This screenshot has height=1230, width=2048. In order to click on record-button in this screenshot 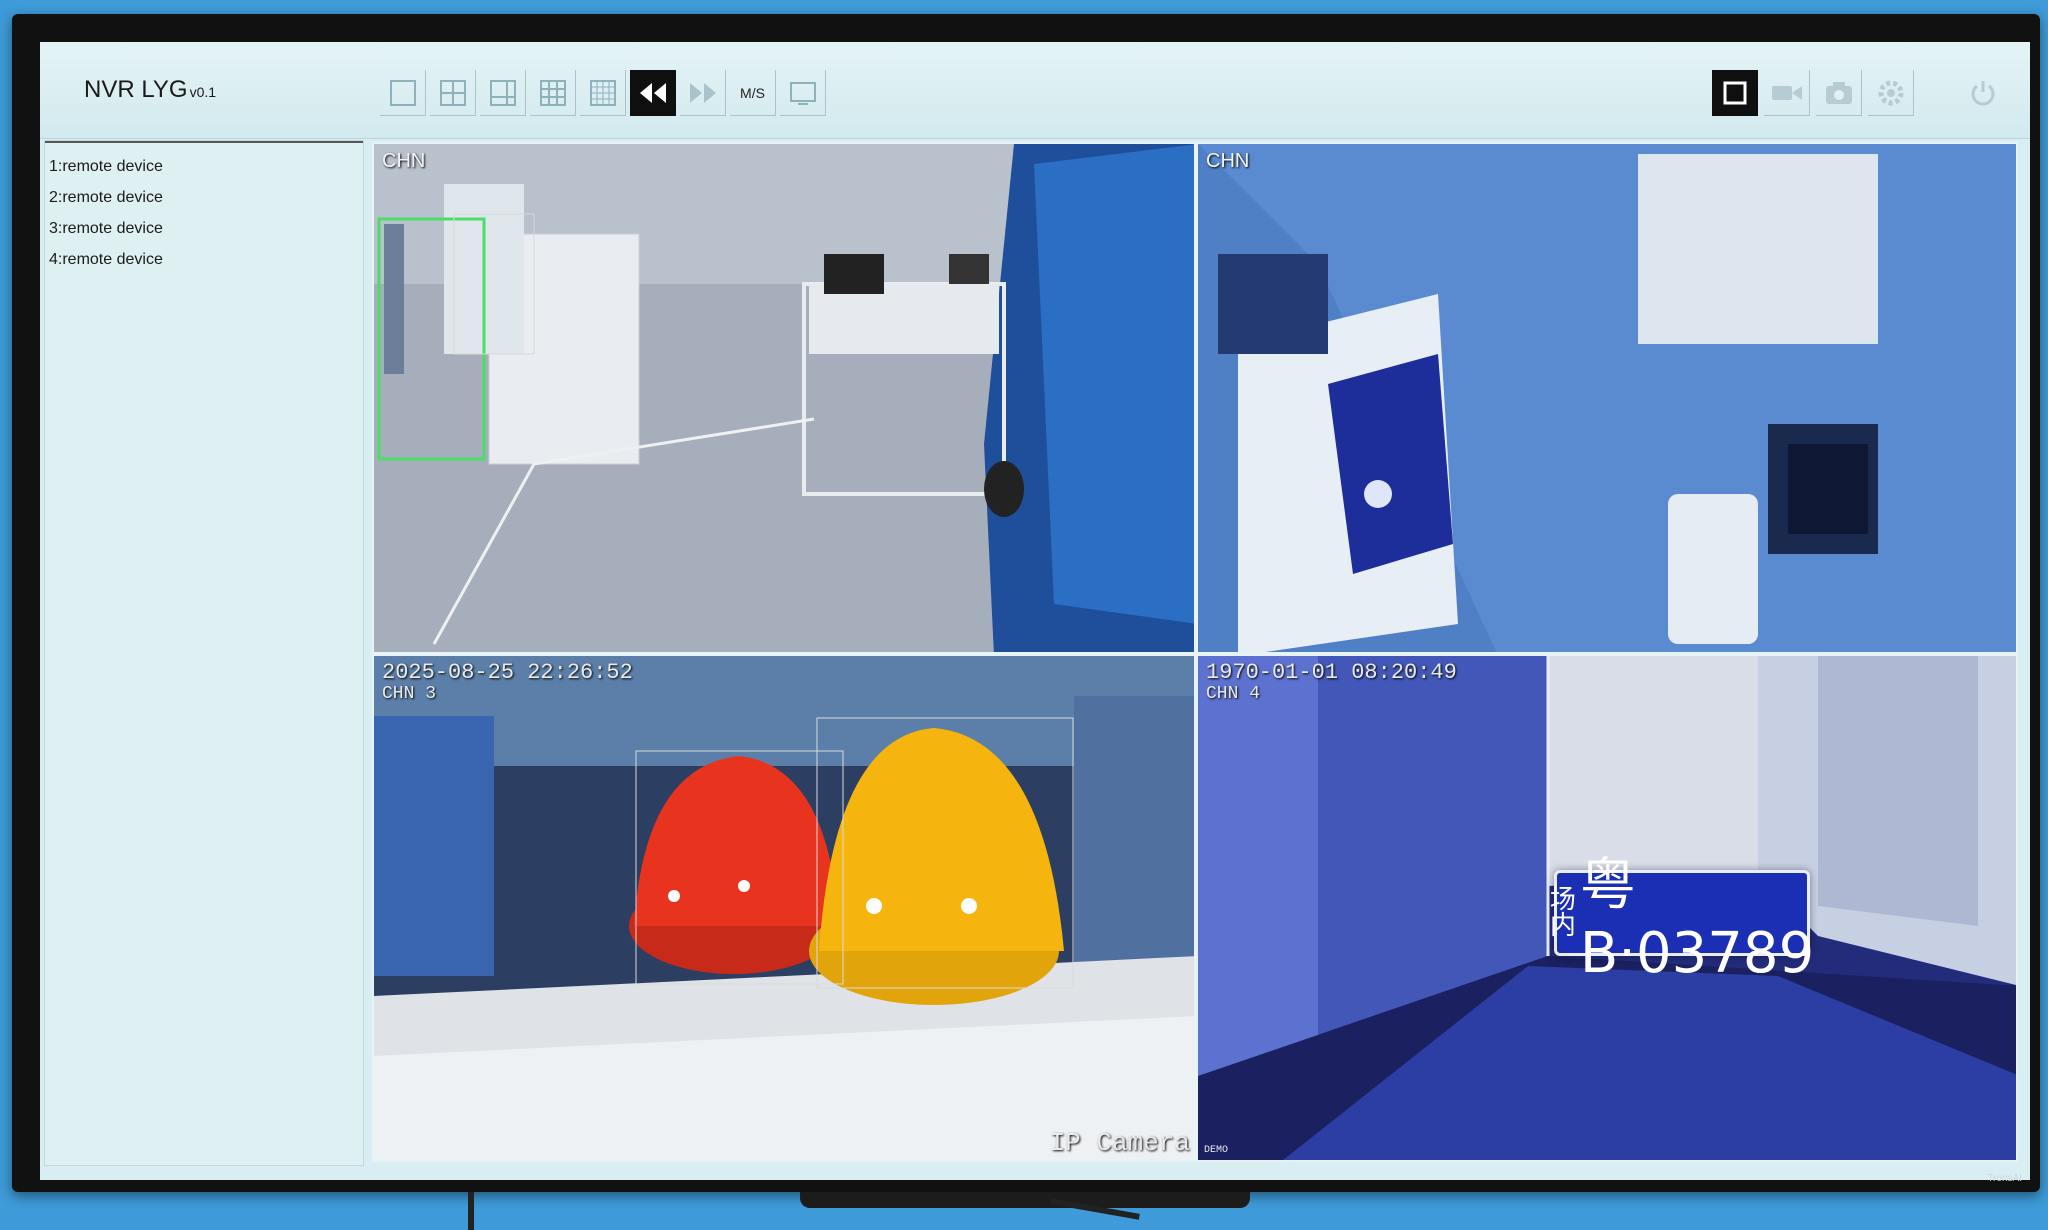, I will do `click(1787, 93)`.